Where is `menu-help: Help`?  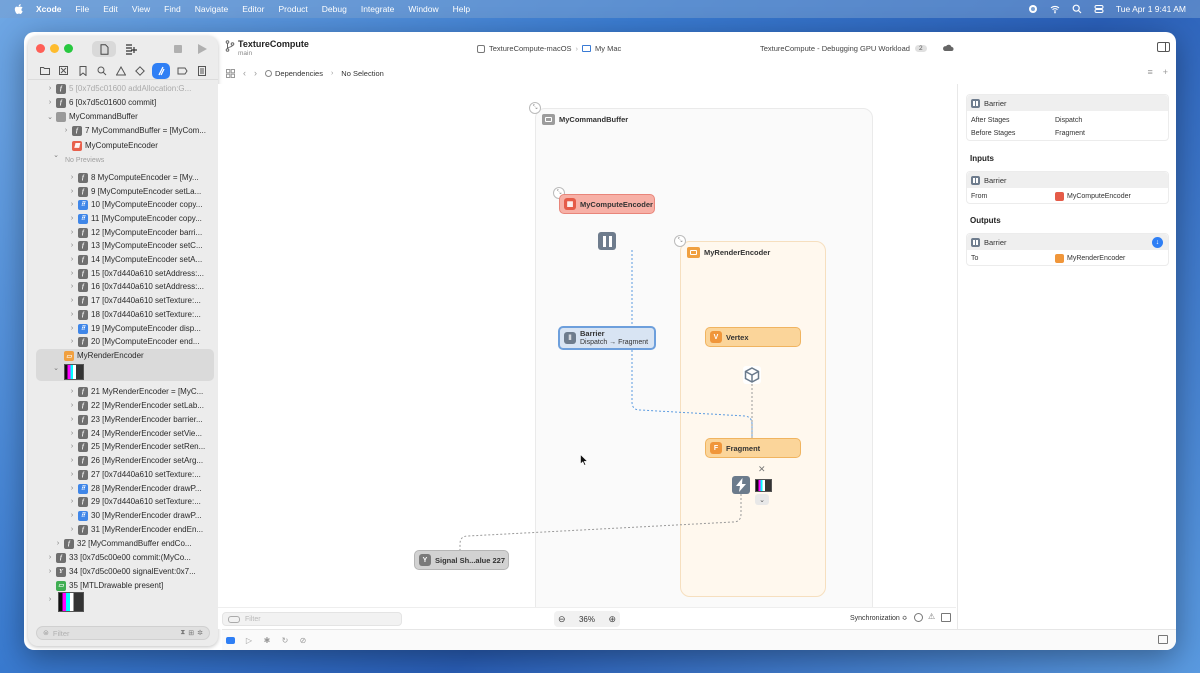 menu-help: Help is located at coordinates (461, 9).